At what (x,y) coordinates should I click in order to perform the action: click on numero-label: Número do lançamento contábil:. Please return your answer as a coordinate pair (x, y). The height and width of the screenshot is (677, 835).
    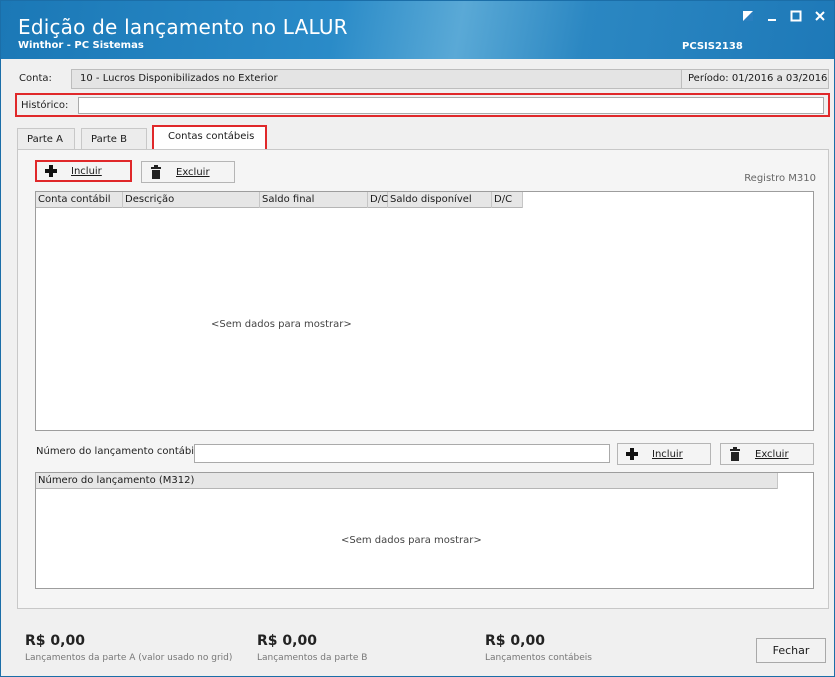
    Looking at the image, I should click on (118, 451).